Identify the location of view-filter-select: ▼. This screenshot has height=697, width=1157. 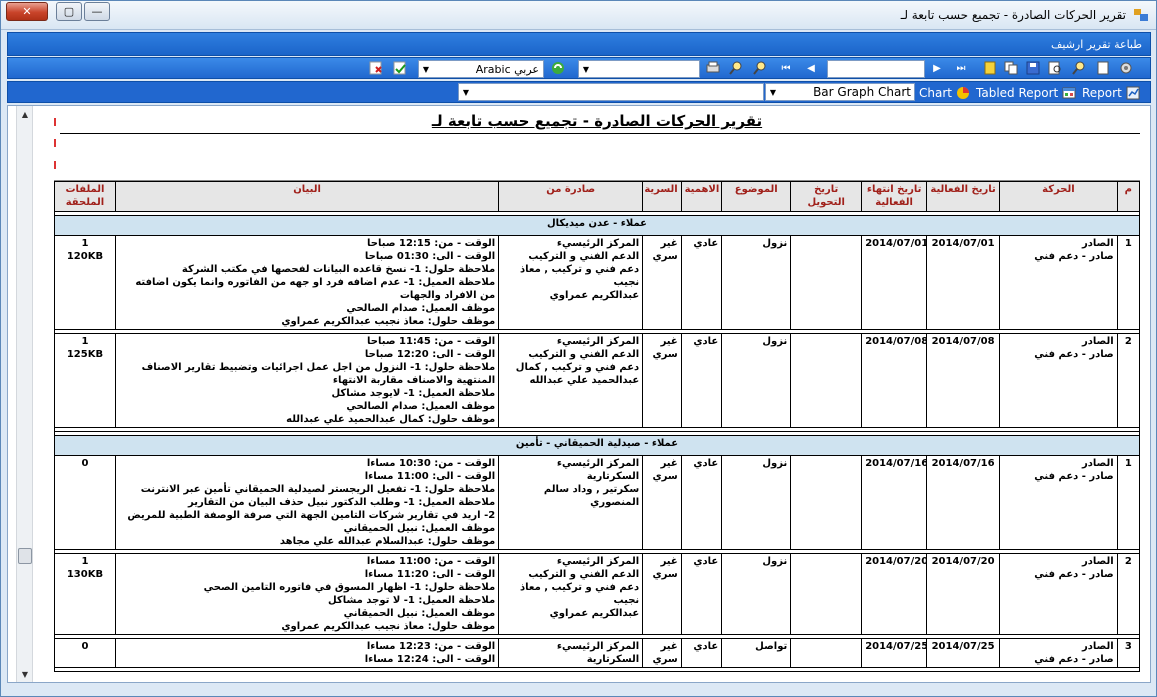
(611, 92).